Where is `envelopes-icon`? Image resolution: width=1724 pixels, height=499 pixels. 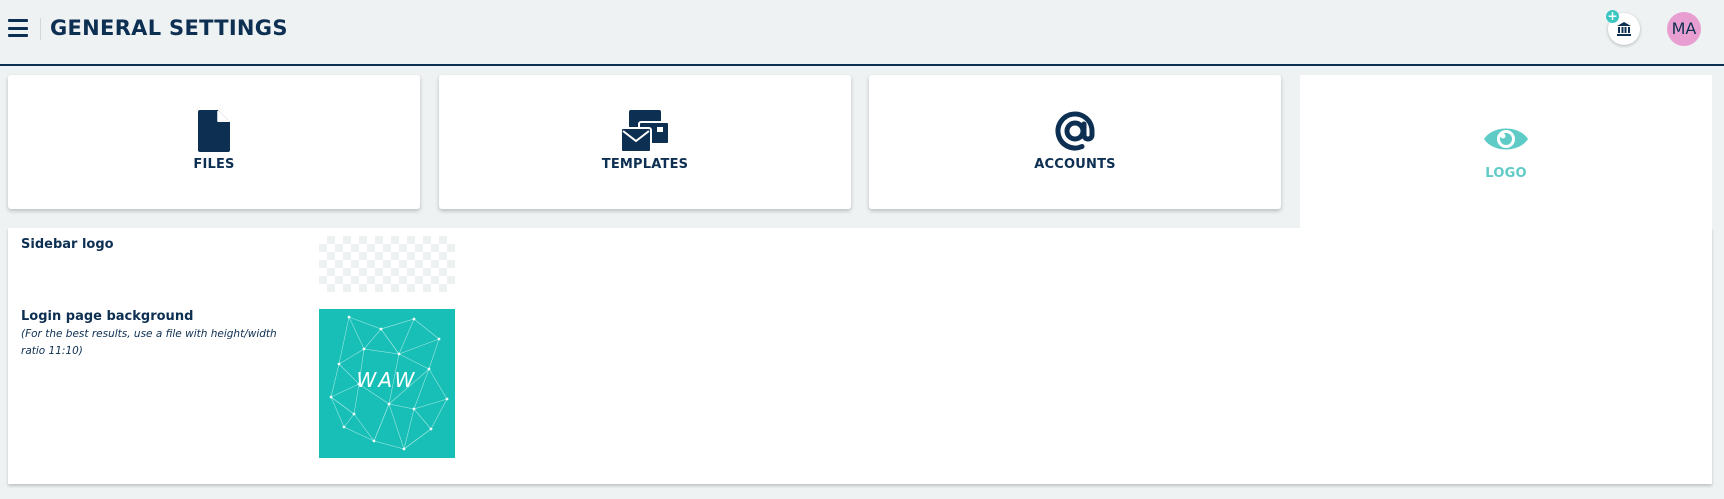 envelopes-icon is located at coordinates (645, 131).